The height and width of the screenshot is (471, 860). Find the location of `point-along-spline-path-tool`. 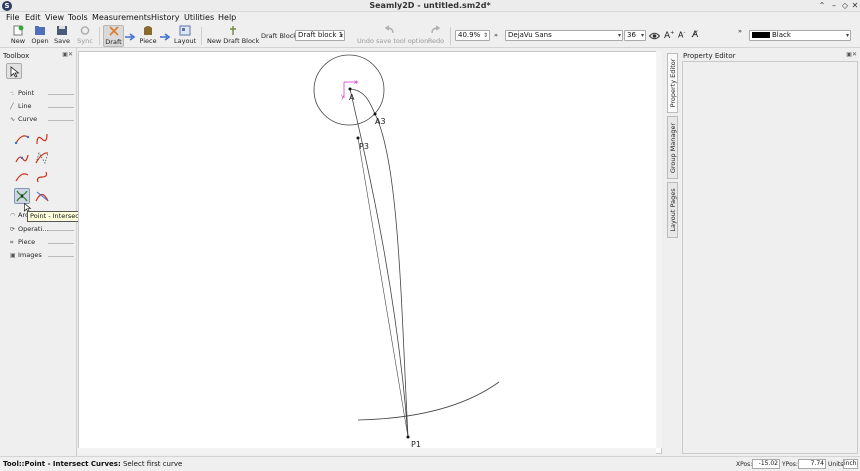

point-along-spline-path-tool is located at coordinates (42, 177).